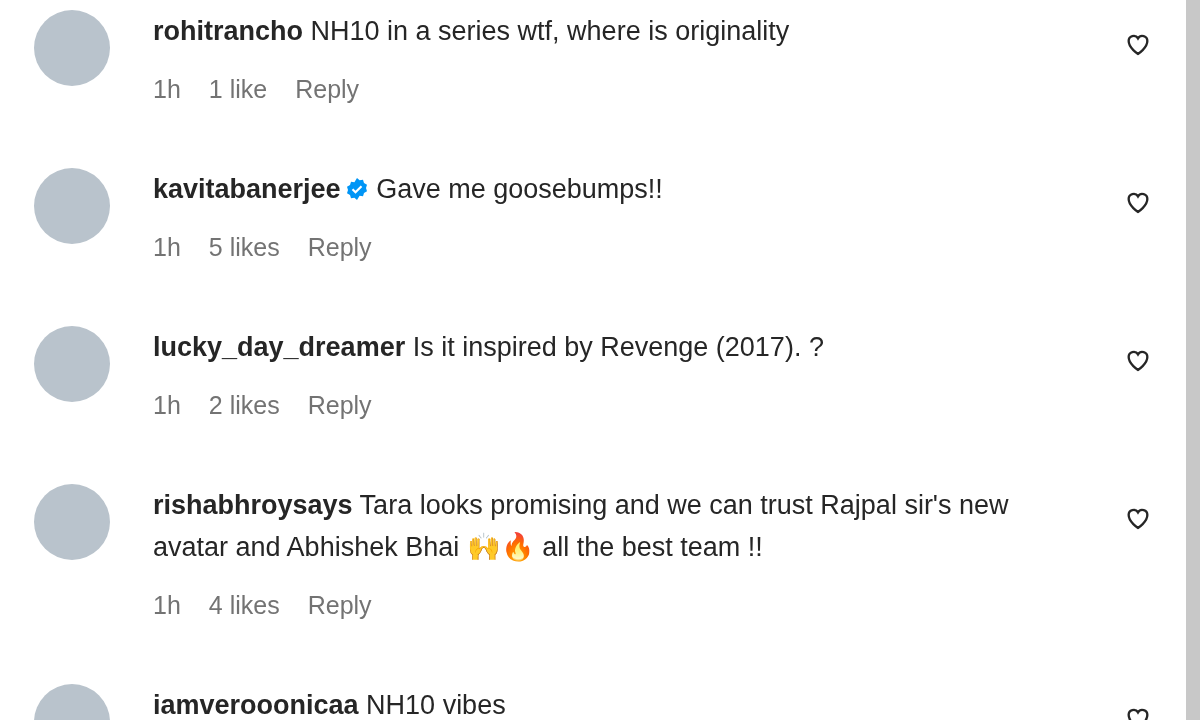  I want to click on comment-text: rishabhroysays Tara looks promising and we can trust Rajpal sir's new avatar and Abhishek Bhai 🙌🔥 all the best team !!, so click(581, 526).